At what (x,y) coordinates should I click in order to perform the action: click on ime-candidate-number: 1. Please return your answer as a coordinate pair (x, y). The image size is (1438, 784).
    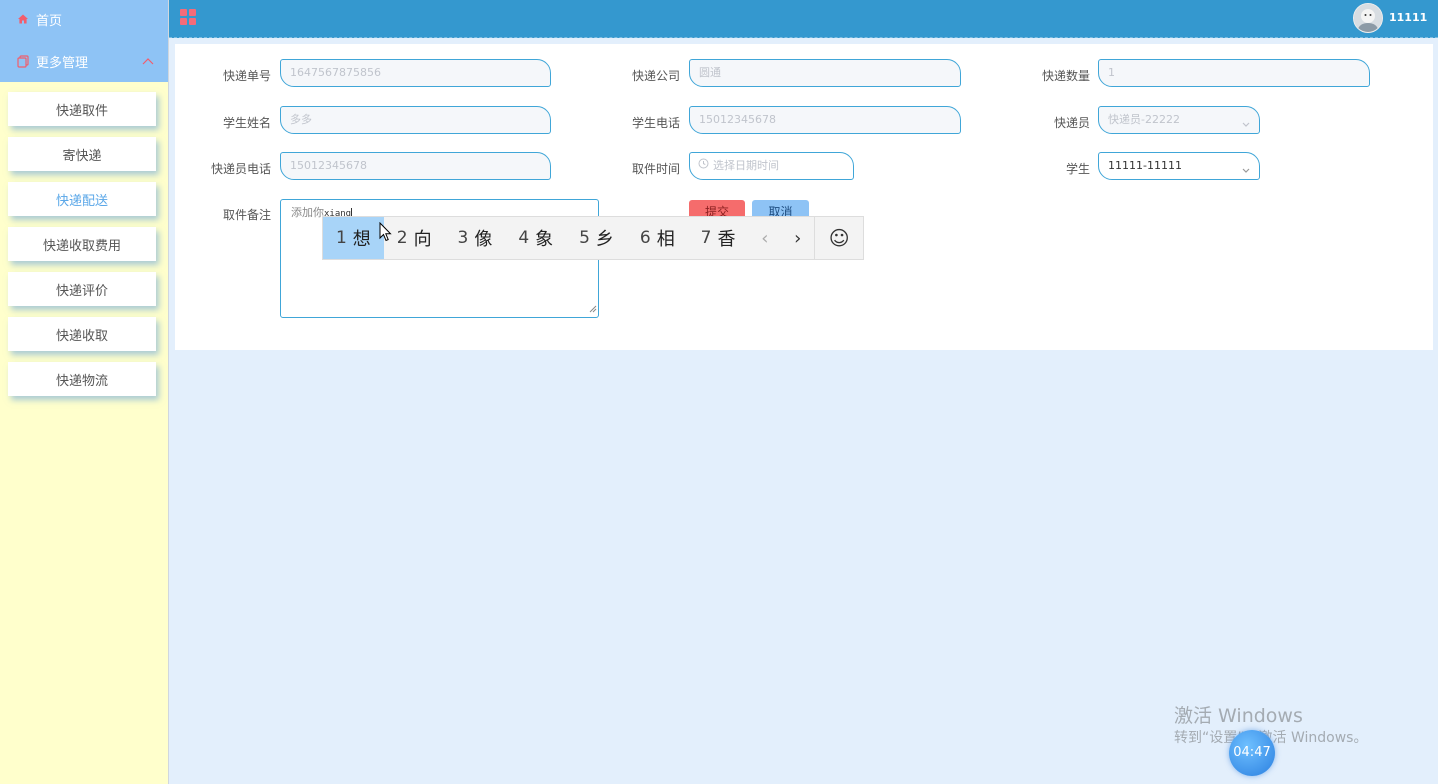
    Looking at the image, I should click on (341, 238).